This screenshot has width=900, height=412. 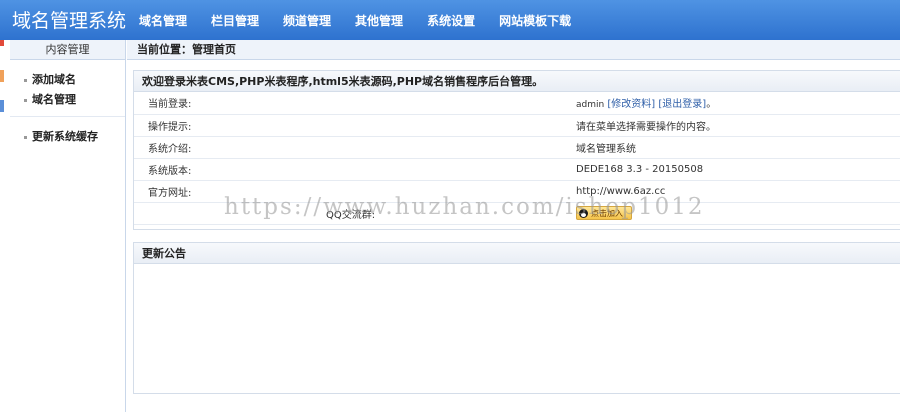 What do you see at coordinates (731, 147) in the screenshot?
I see `row-value: 域名管理系统` at bounding box center [731, 147].